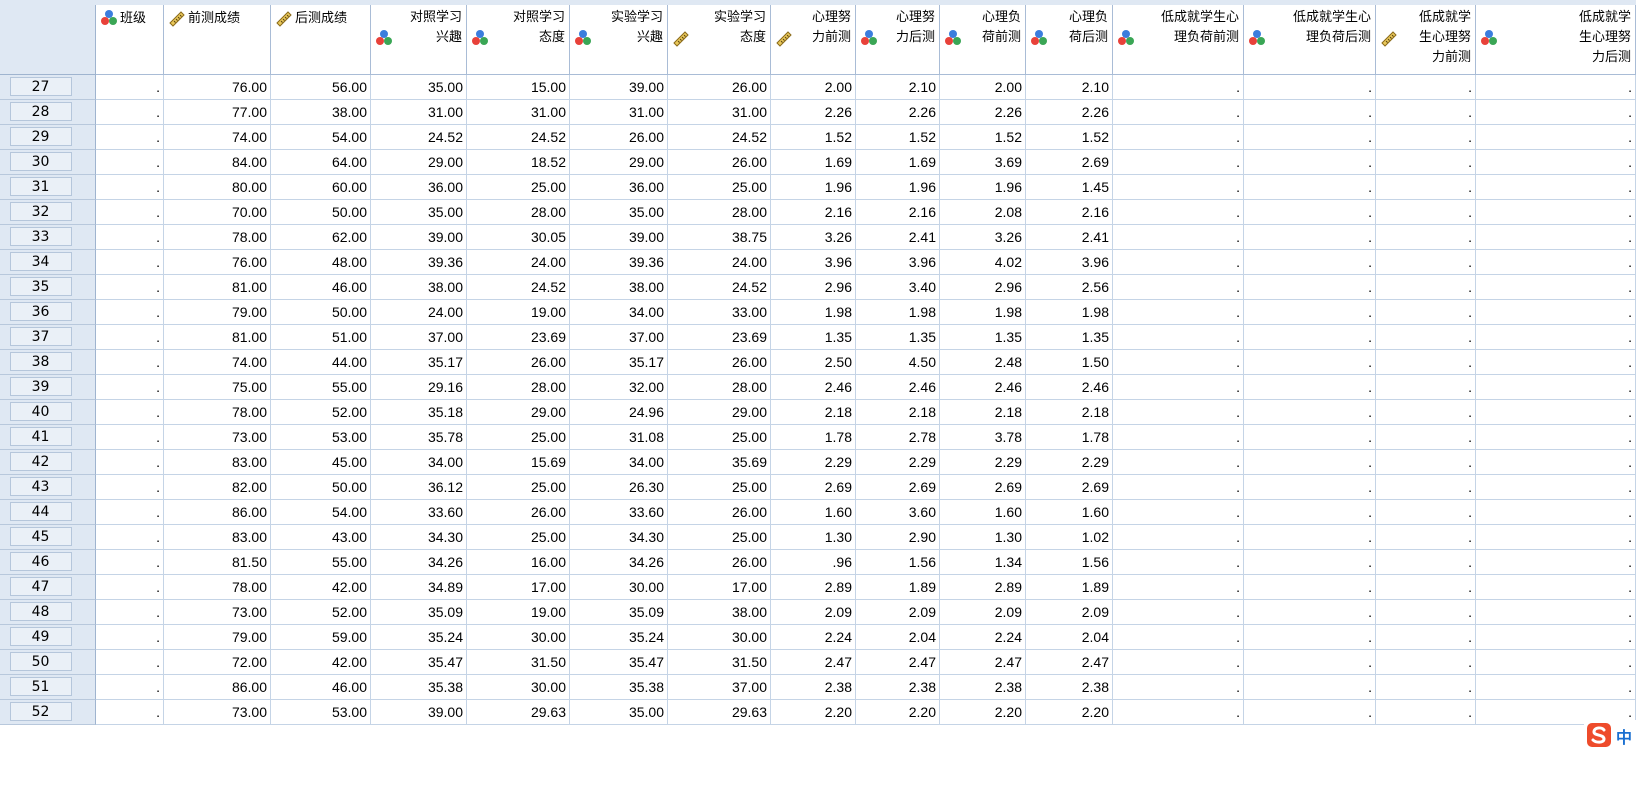  What do you see at coordinates (813, 712) in the screenshot?
I see `table-cell: 2.20` at bounding box center [813, 712].